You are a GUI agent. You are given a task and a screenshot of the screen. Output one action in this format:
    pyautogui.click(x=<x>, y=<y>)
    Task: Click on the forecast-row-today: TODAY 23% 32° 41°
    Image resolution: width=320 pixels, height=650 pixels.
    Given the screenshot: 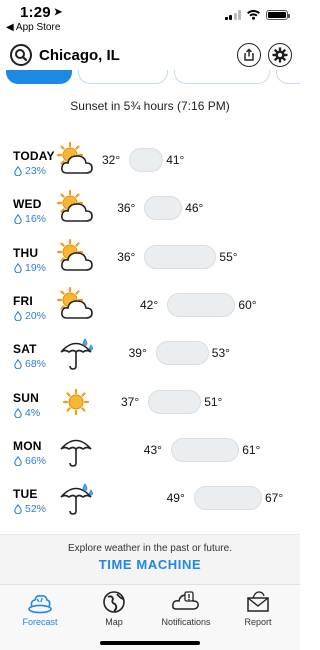 What is the action you would take?
    pyautogui.click(x=150, y=162)
    